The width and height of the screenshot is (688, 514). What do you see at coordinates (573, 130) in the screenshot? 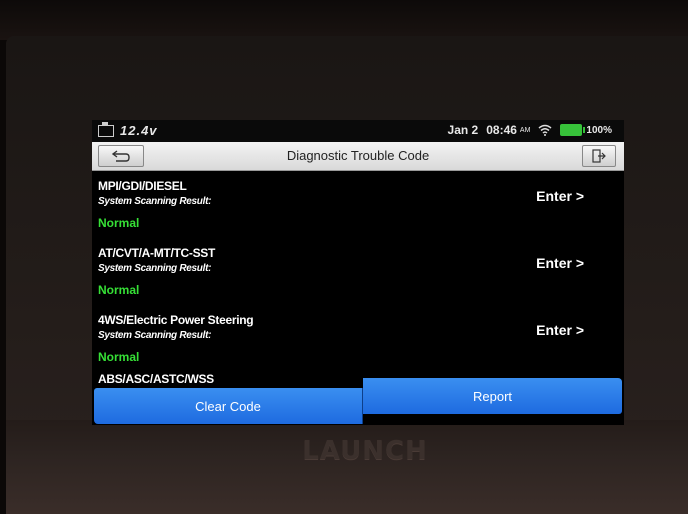
I see `battery-icon` at bounding box center [573, 130].